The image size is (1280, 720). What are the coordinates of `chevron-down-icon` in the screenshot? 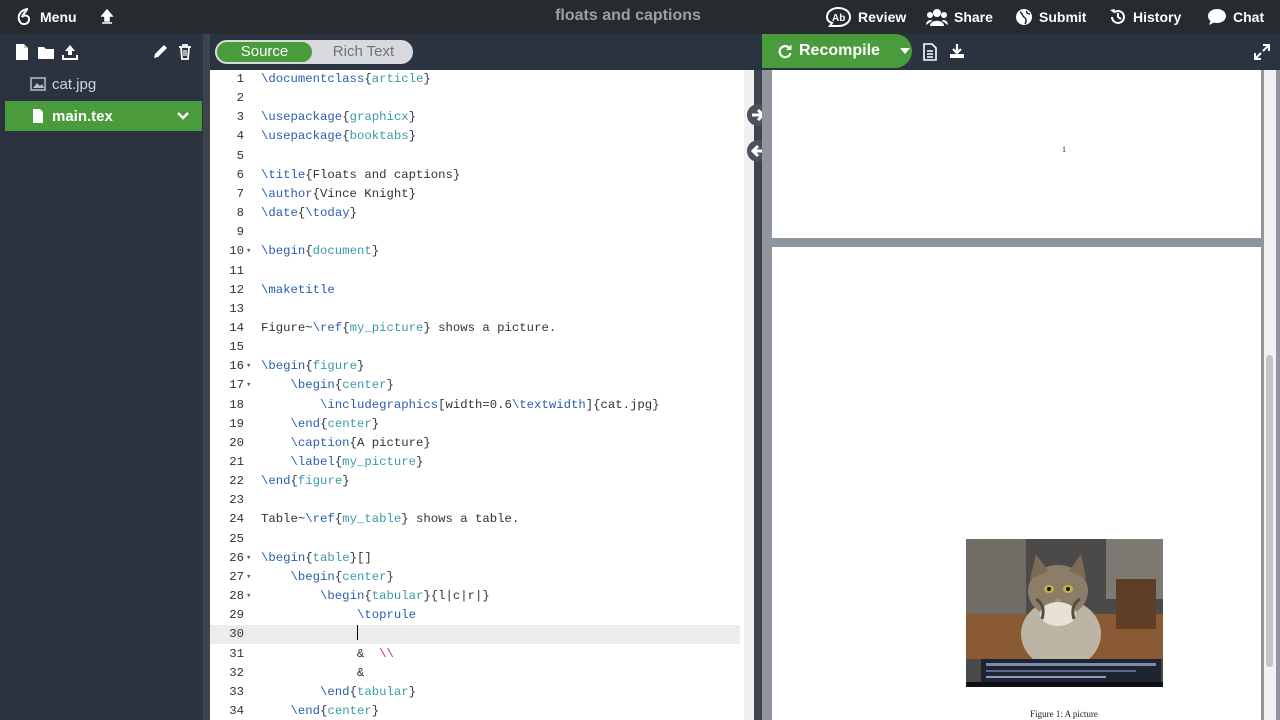 It's located at (183, 116).